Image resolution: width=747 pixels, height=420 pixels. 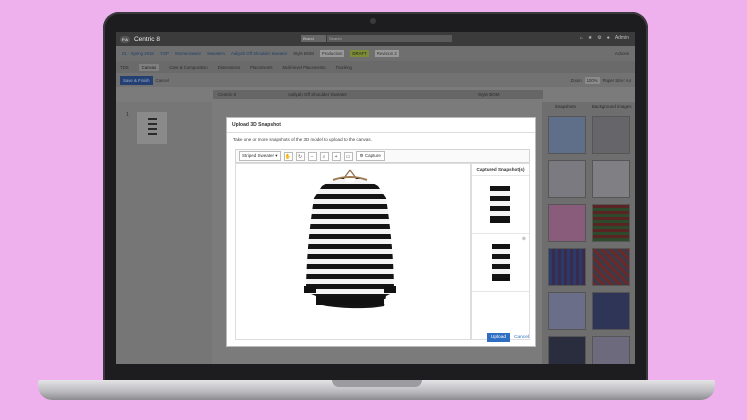 What do you see at coordinates (348, 156) in the screenshot?
I see `view-icon: ▭` at bounding box center [348, 156].